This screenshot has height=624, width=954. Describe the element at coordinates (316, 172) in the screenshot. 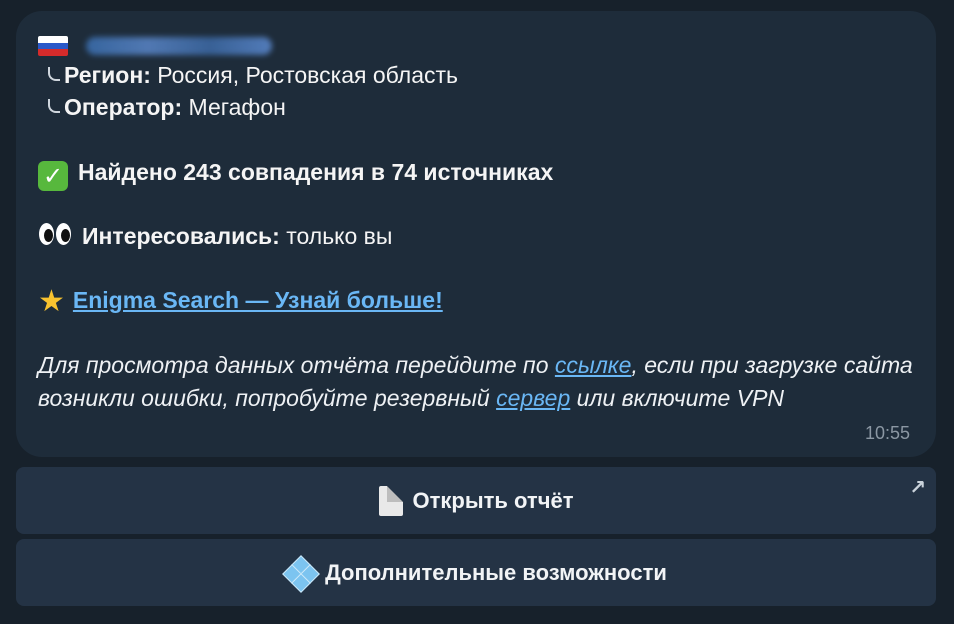

I see `found-text: Найдено 243 совпадения в 74 источниках` at that location.